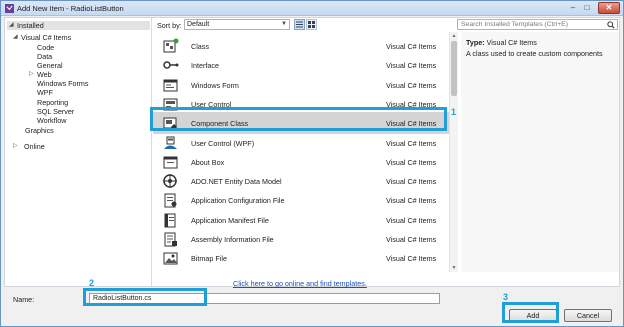 The width and height of the screenshot is (624, 327). I want to click on search-templates-input: Search Installed Templates (Ctrl+E), so click(537, 24).